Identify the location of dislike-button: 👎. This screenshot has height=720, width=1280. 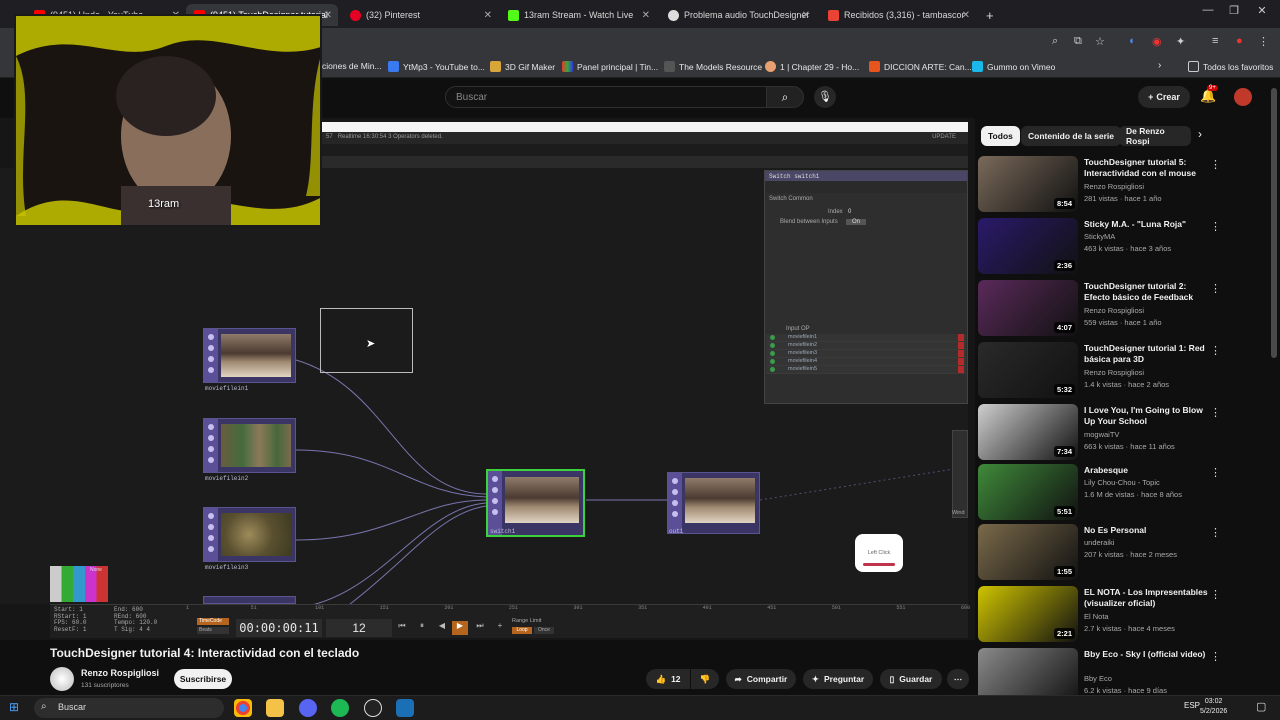
(705, 679).